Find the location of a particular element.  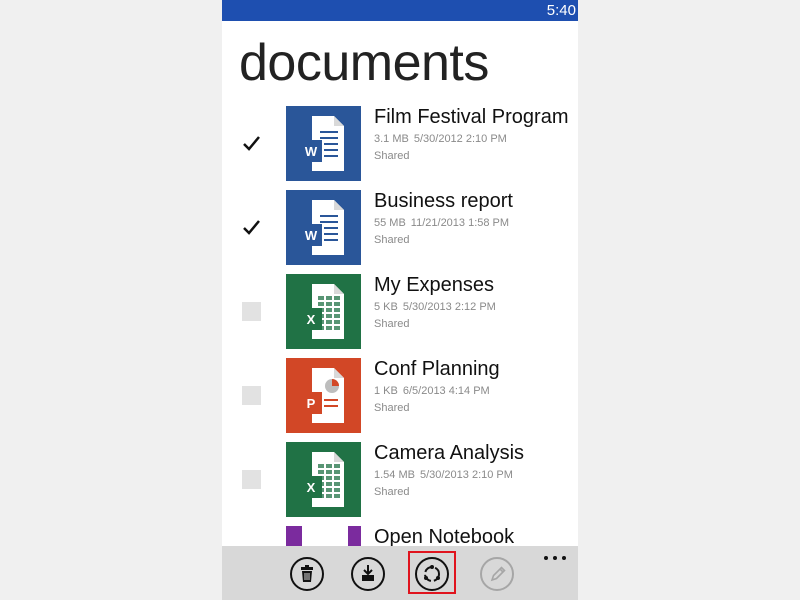

page-title: documents is located at coordinates (364, 63).